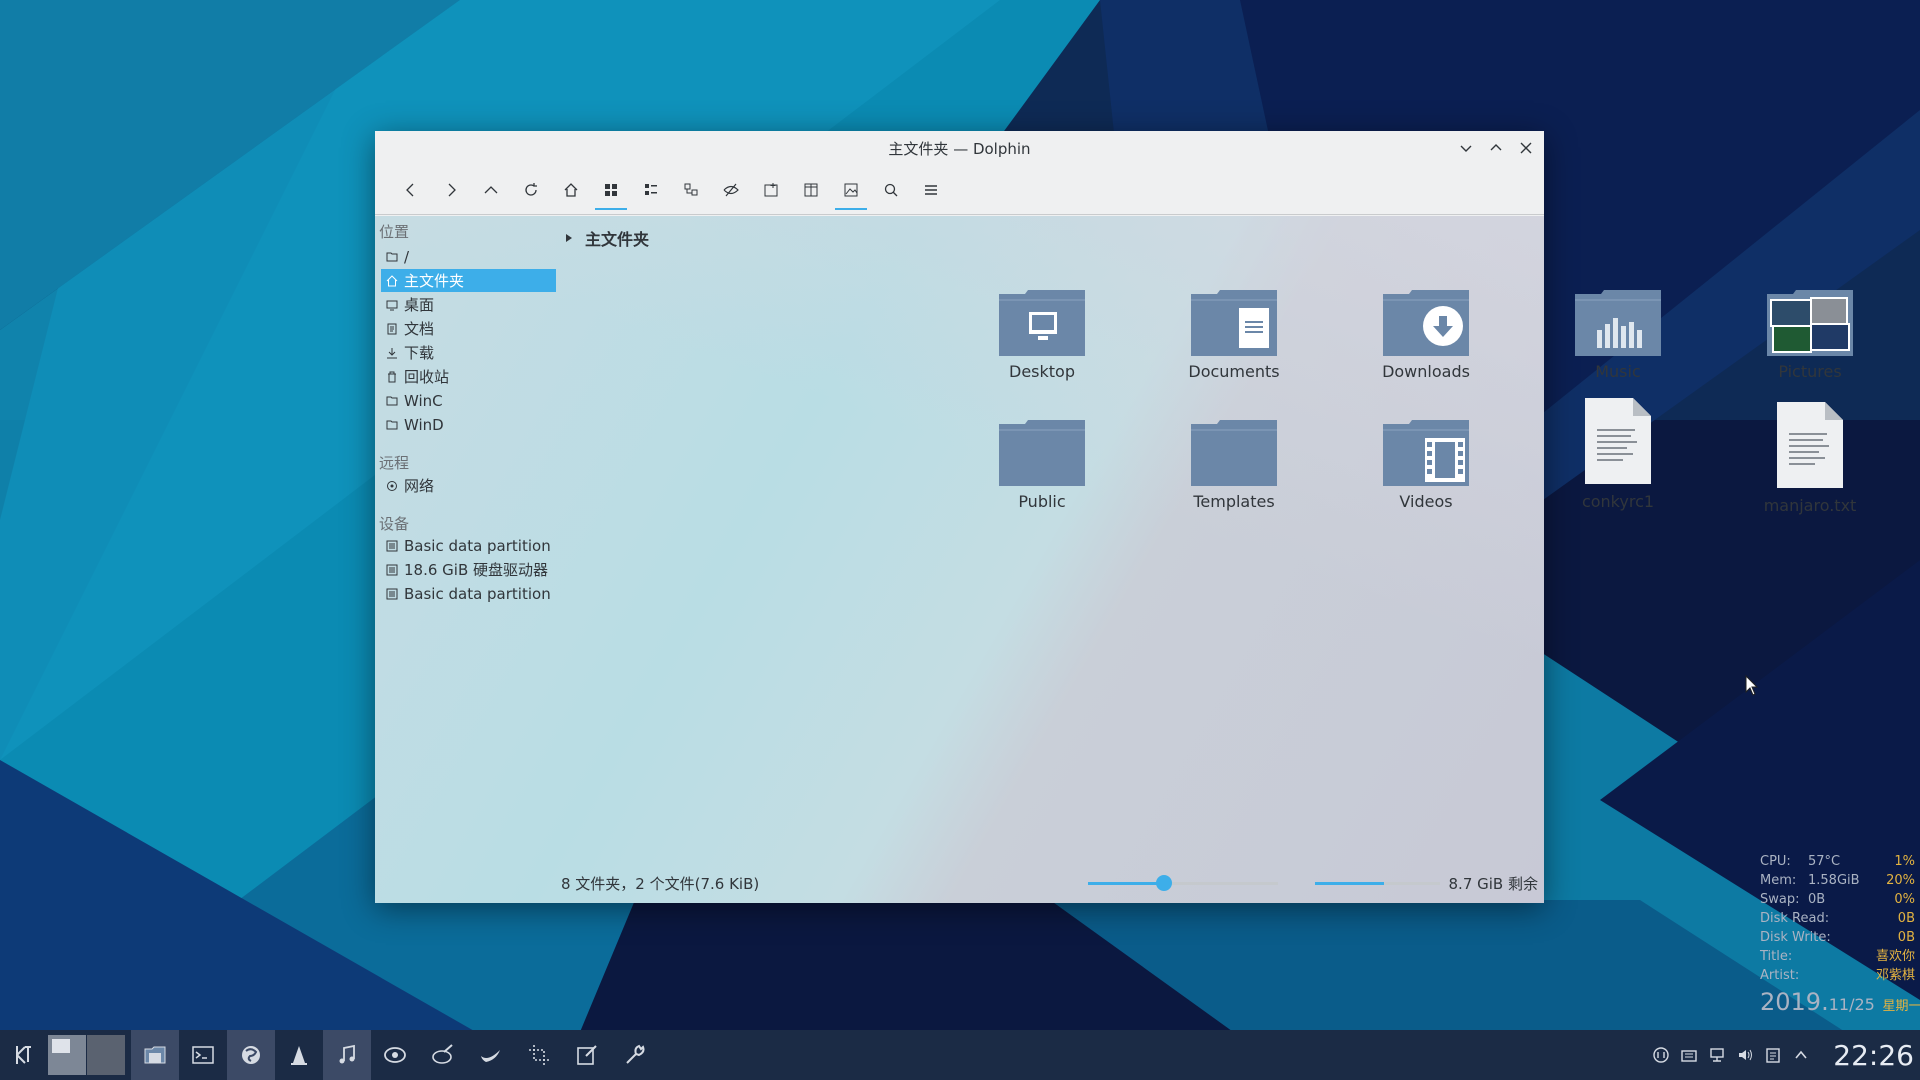 The width and height of the screenshot is (1920, 1080). What do you see at coordinates (468, 424) in the screenshot?
I see `sidebar-item-wind: WinD` at bounding box center [468, 424].